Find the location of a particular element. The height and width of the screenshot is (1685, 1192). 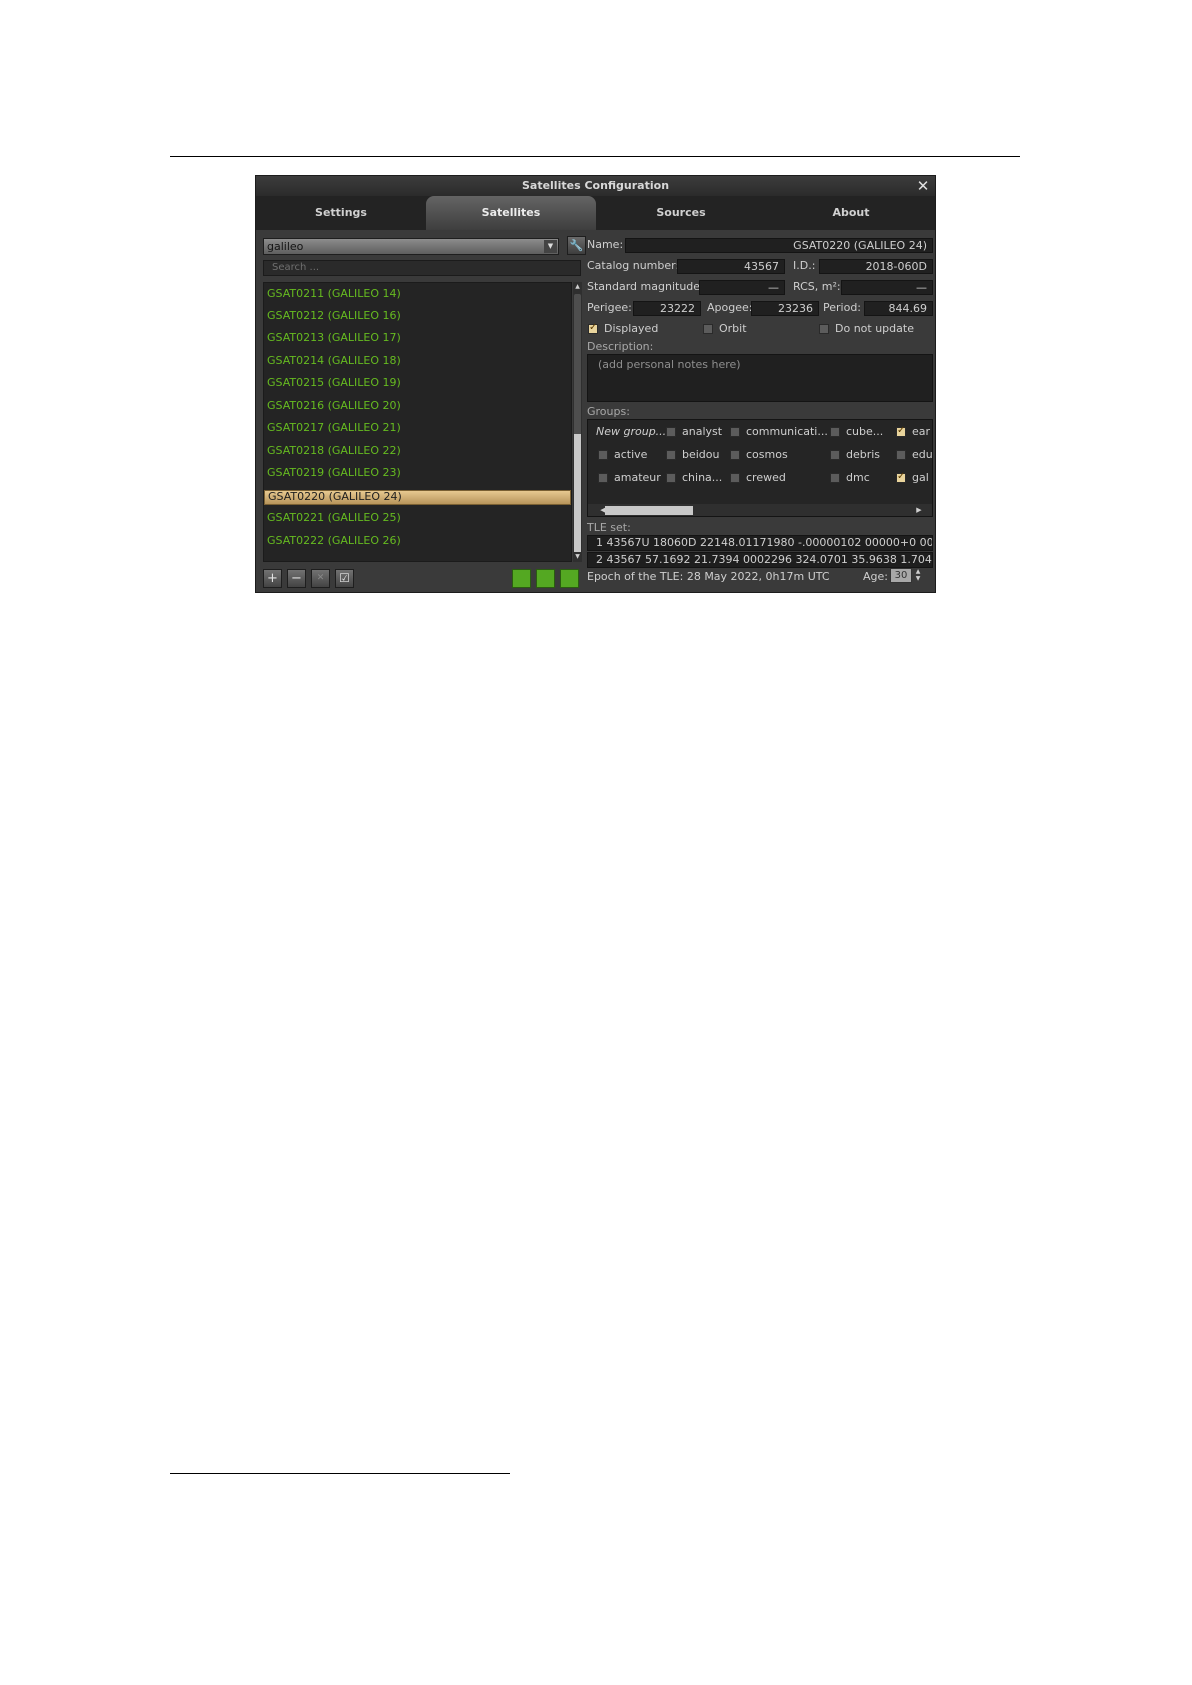

window-titlebar: Satellites Configuration ✕ is located at coordinates (595, 186).